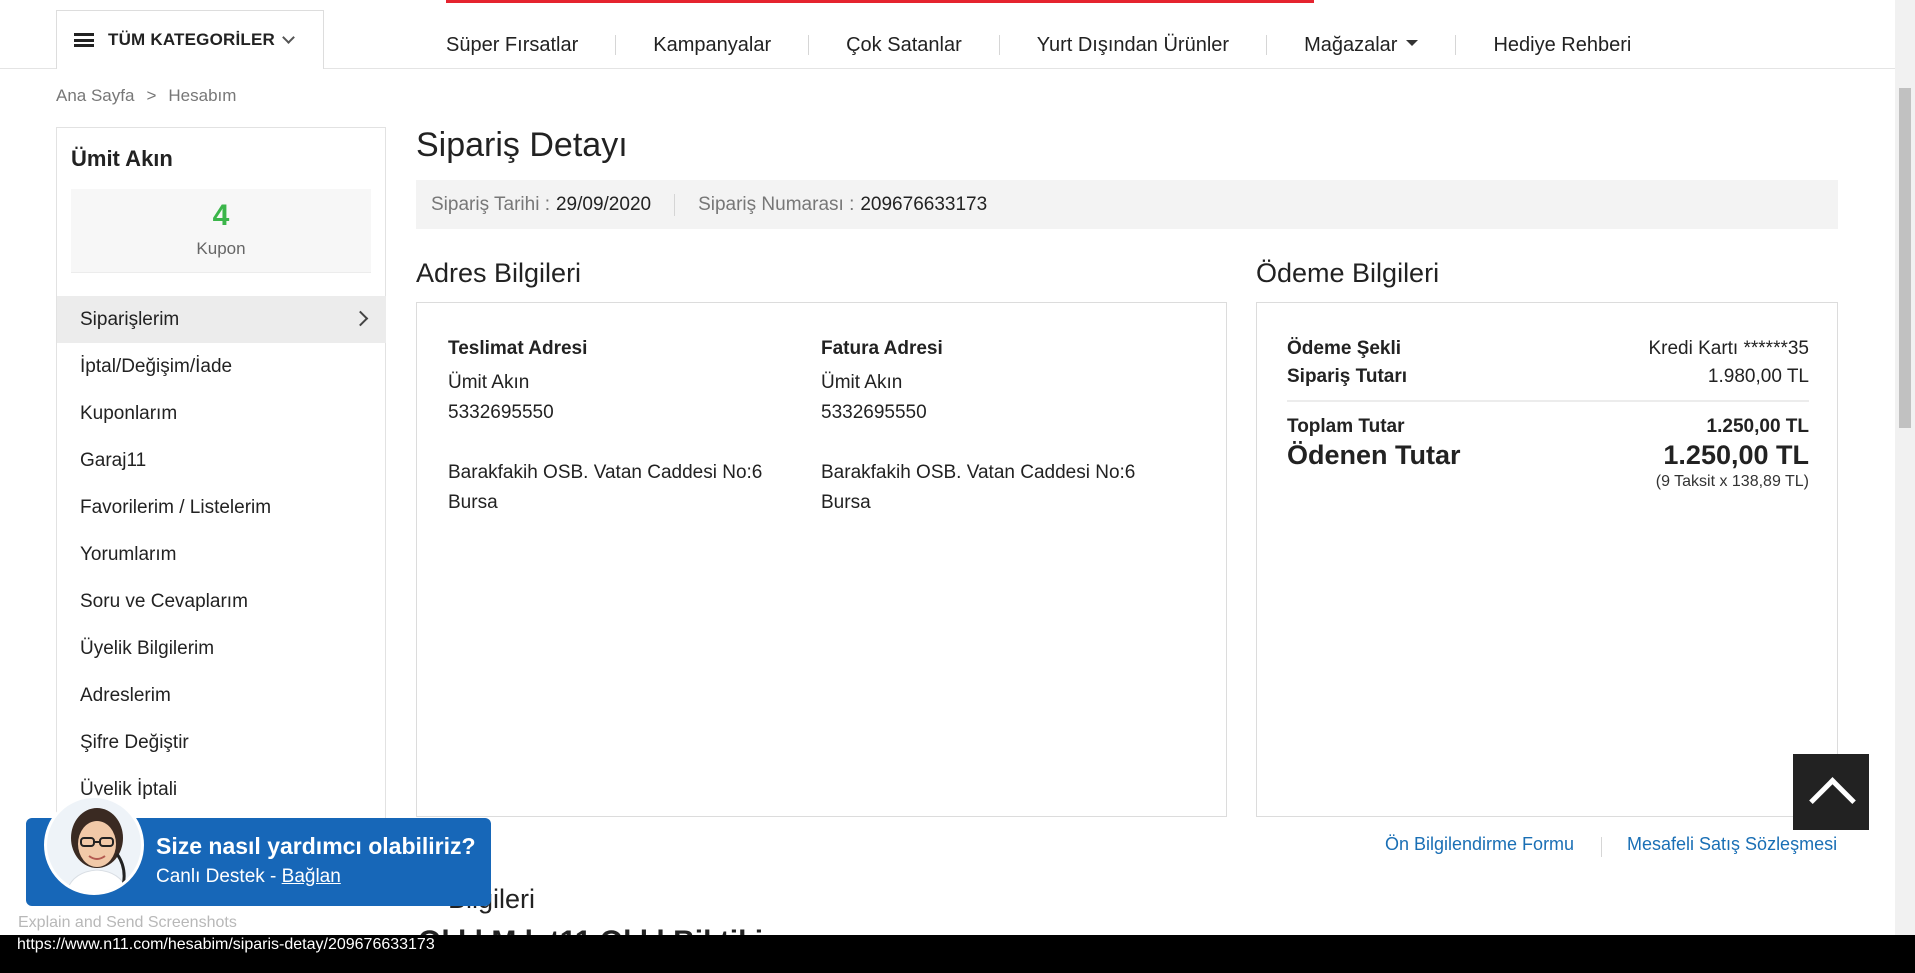 The height and width of the screenshot is (973, 1915). I want to click on payment-method-label: Ödeme Şekli, so click(1344, 348).